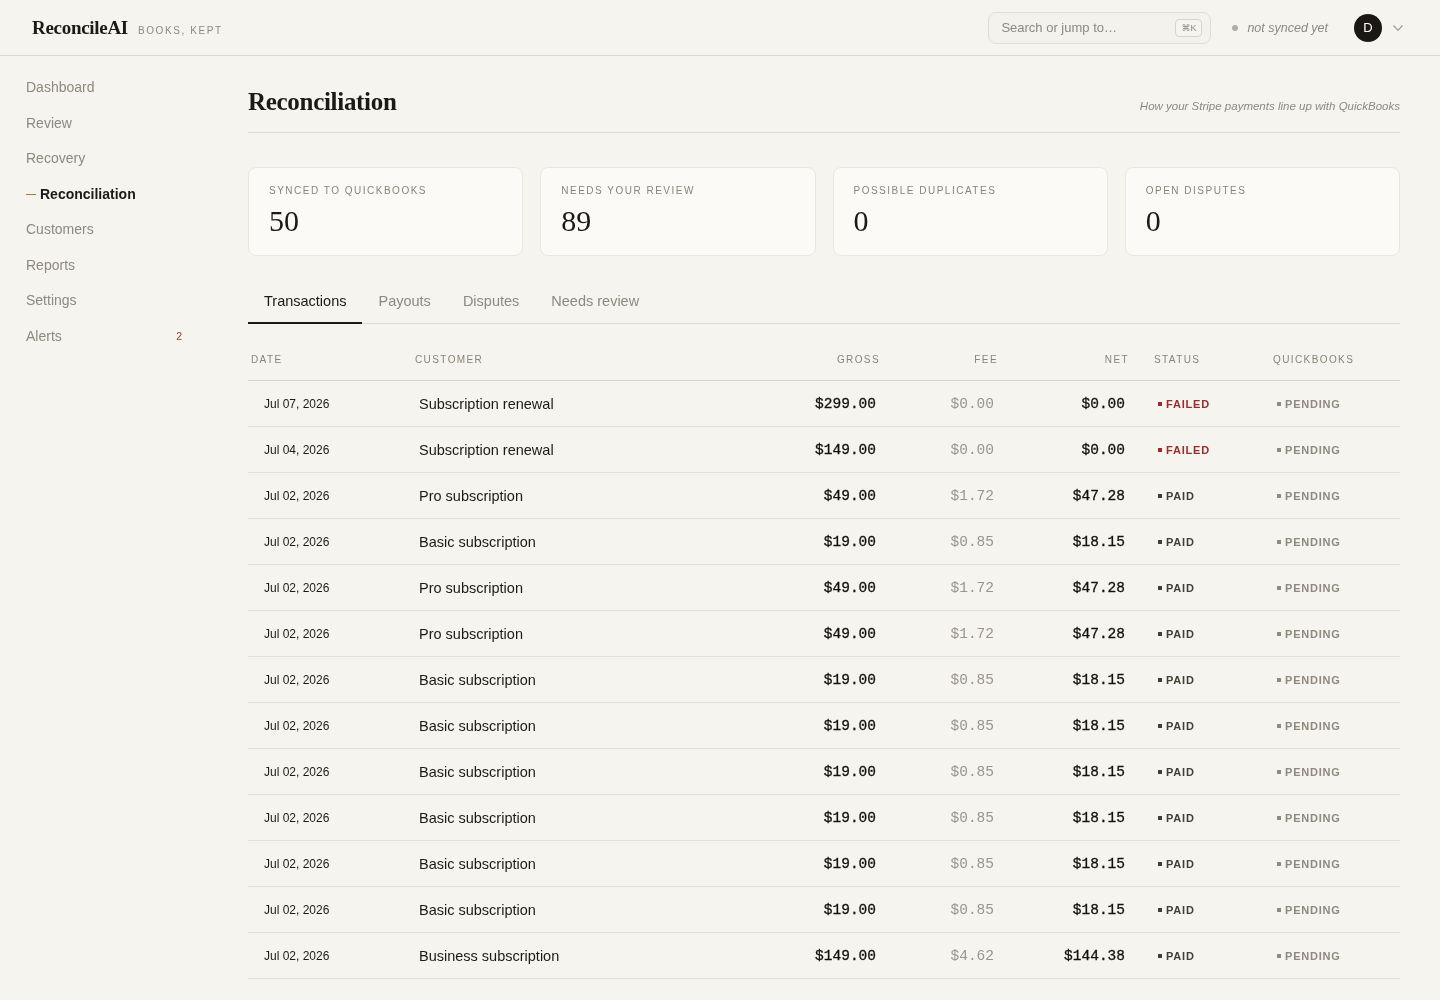  I want to click on stat-label: NEEDS YOUR REVIEW, so click(628, 191).